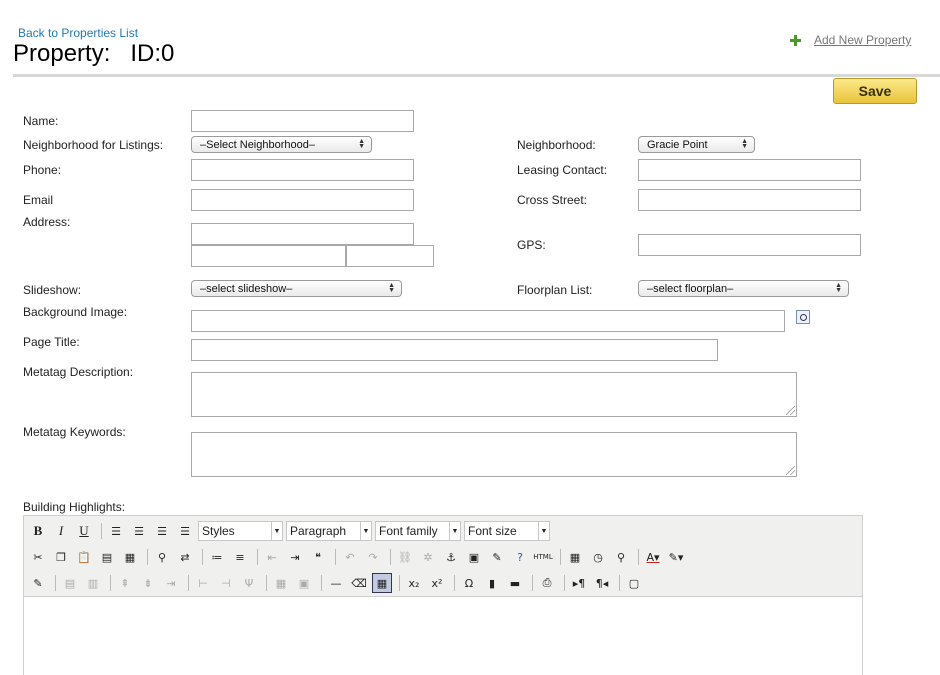  What do you see at coordinates (598, 557) in the screenshot?
I see `insert-time-icon: ◷` at bounding box center [598, 557].